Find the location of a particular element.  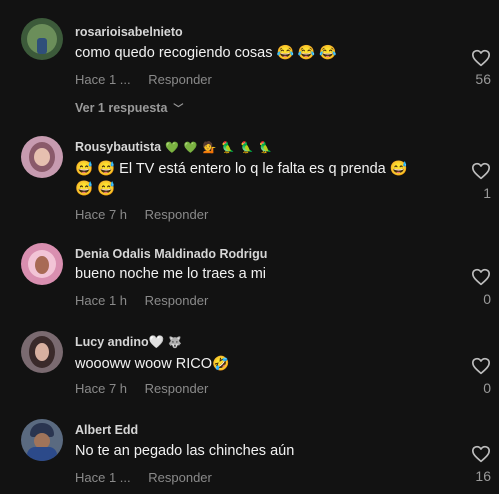

like-count: 56 is located at coordinates (483, 79).